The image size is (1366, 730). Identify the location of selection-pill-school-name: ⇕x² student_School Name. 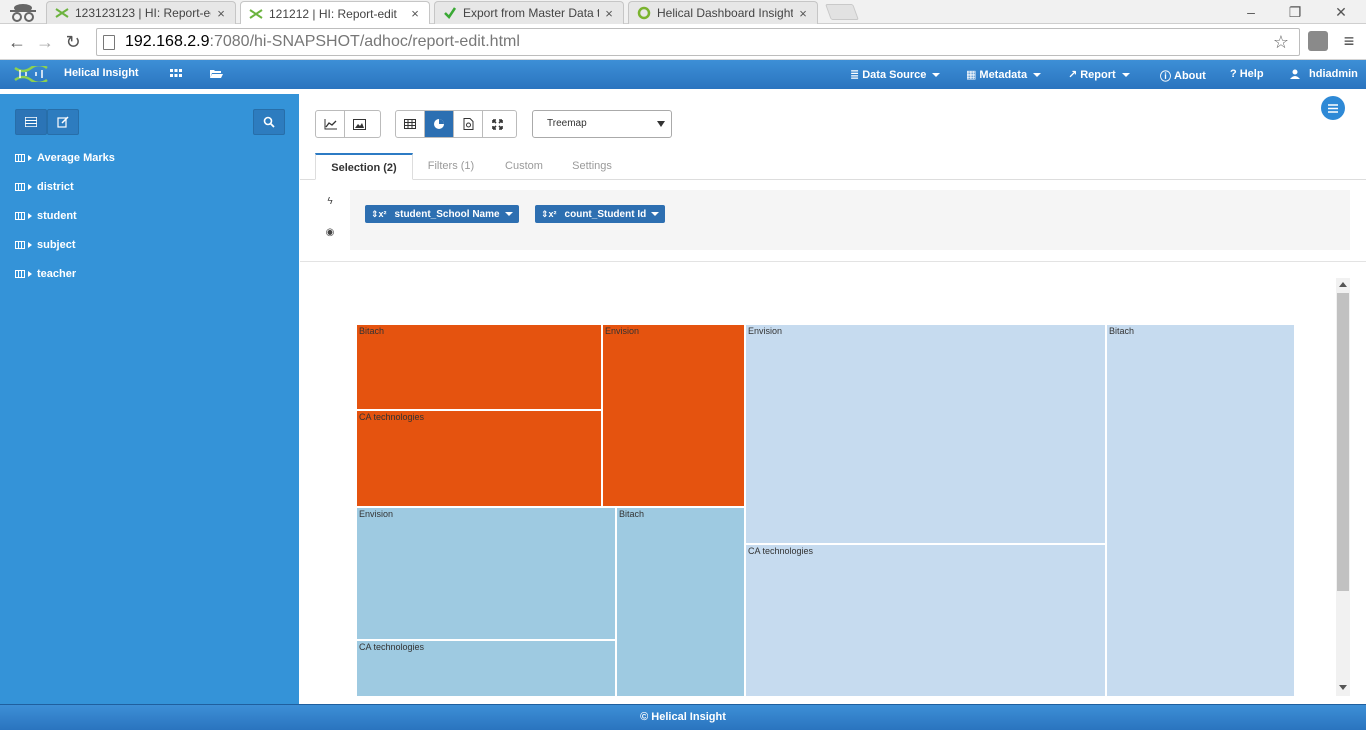
(442, 214).